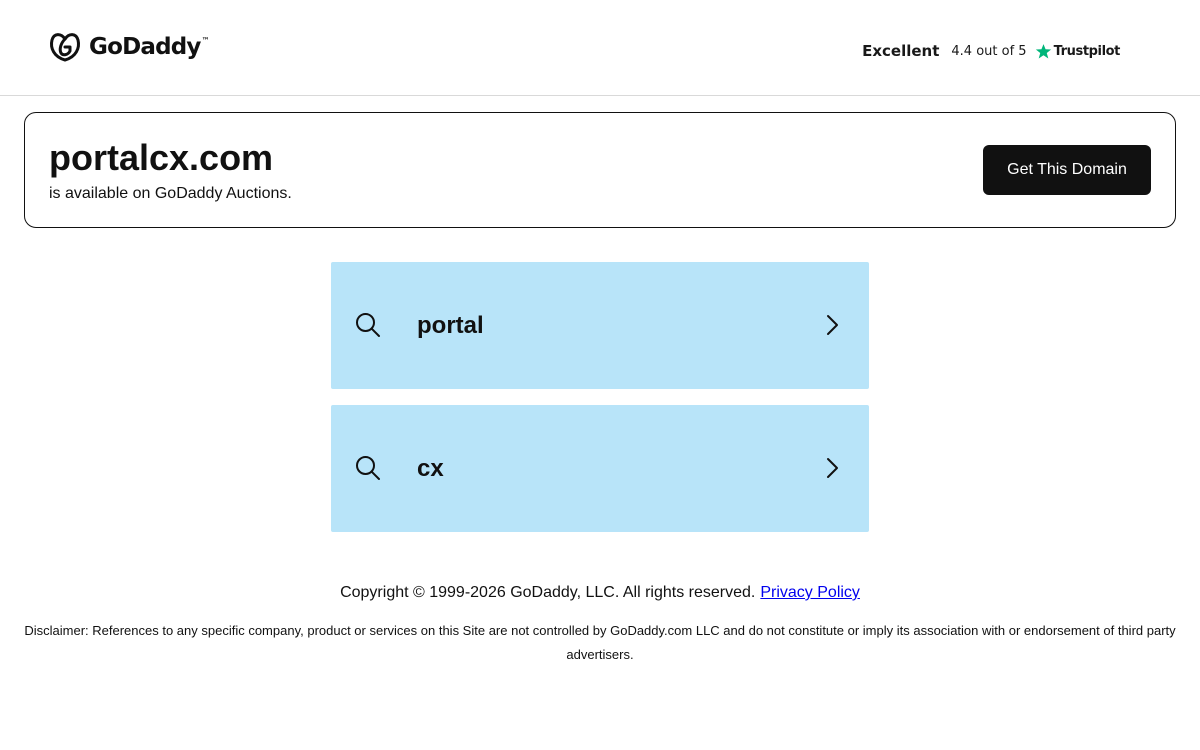 This screenshot has width=1200, height=750. What do you see at coordinates (65, 47) in the screenshot?
I see `godaddy-logo-icon` at bounding box center [65, 47].